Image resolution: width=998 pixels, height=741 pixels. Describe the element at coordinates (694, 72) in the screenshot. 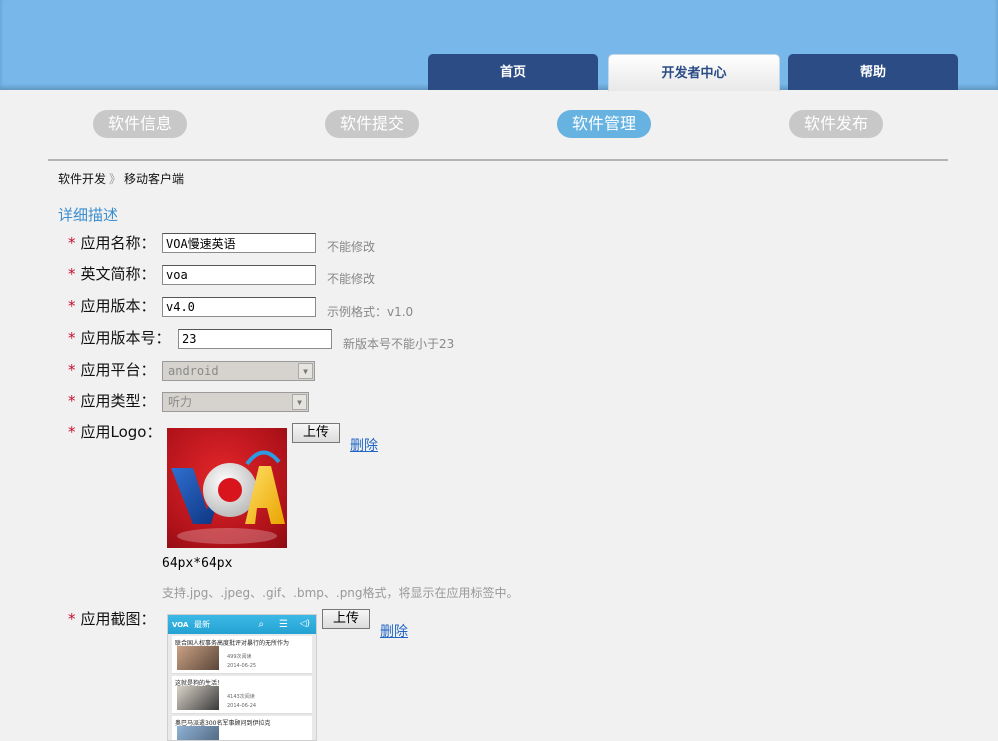

I see `tab-developer-center: 开发者中心` at that location.